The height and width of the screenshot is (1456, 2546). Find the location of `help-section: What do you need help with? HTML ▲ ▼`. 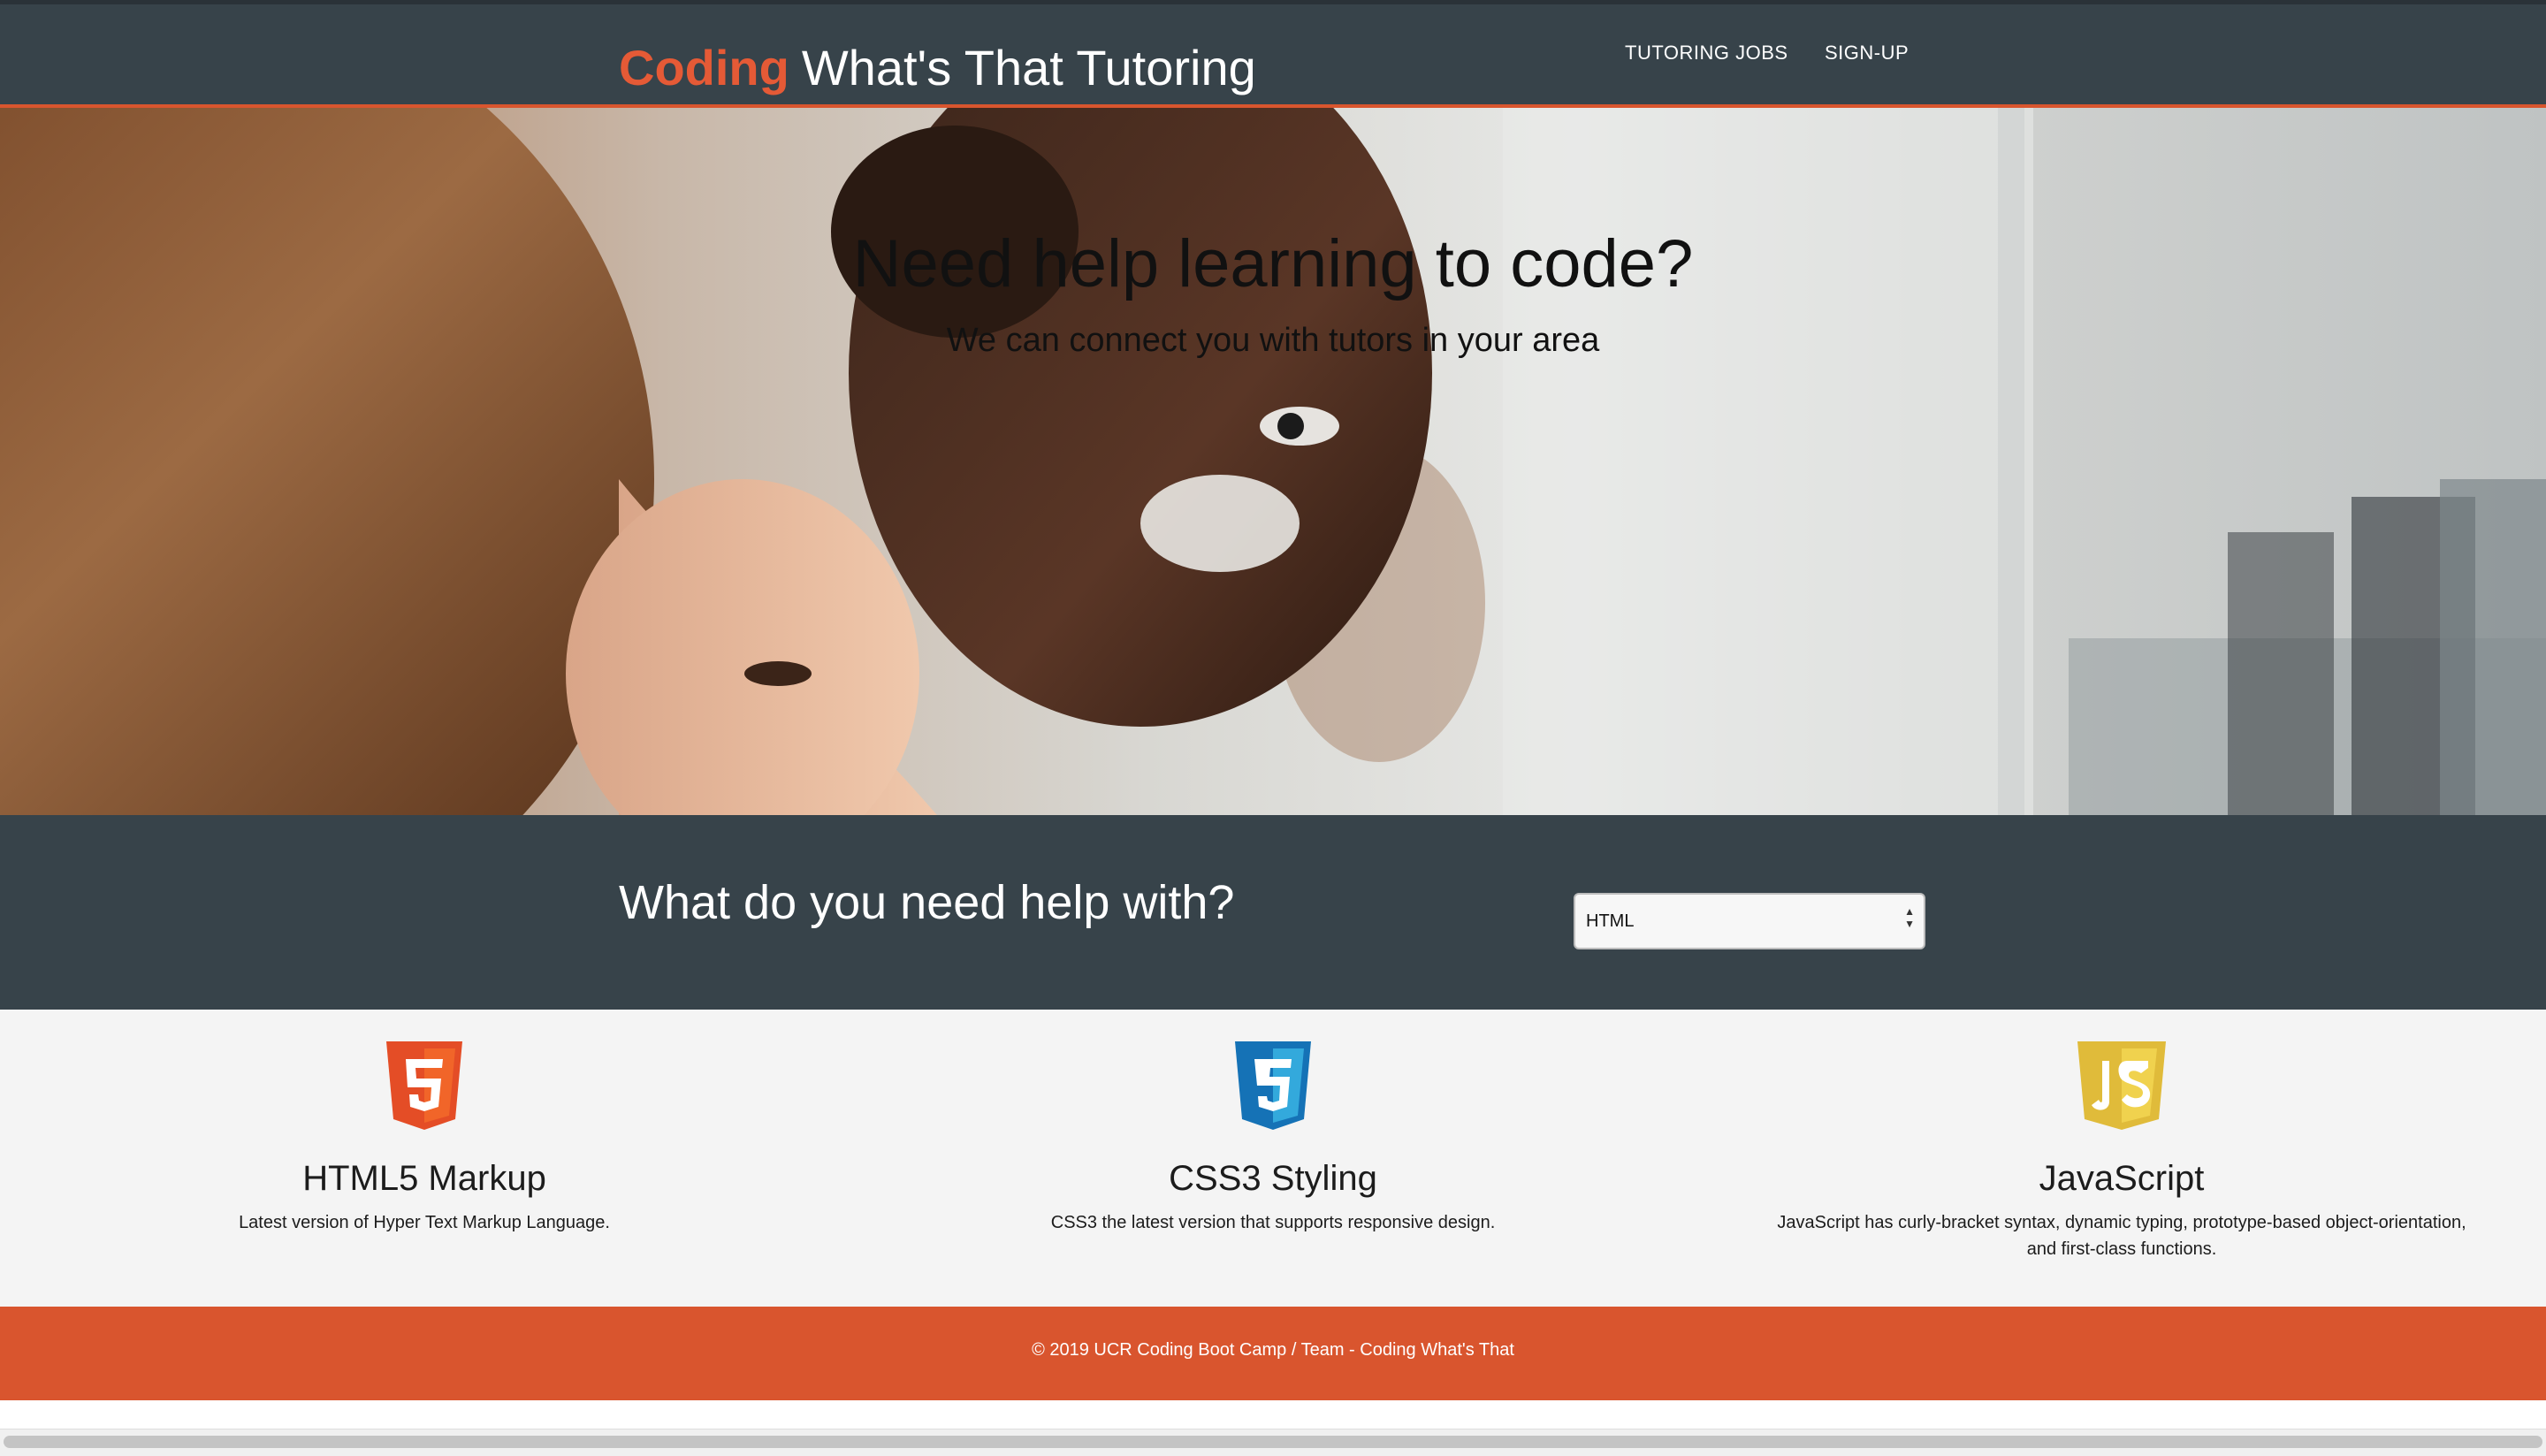

help-section: What do you need help with? HTML ▲ ▼ is located at coordinates (1273, 912).